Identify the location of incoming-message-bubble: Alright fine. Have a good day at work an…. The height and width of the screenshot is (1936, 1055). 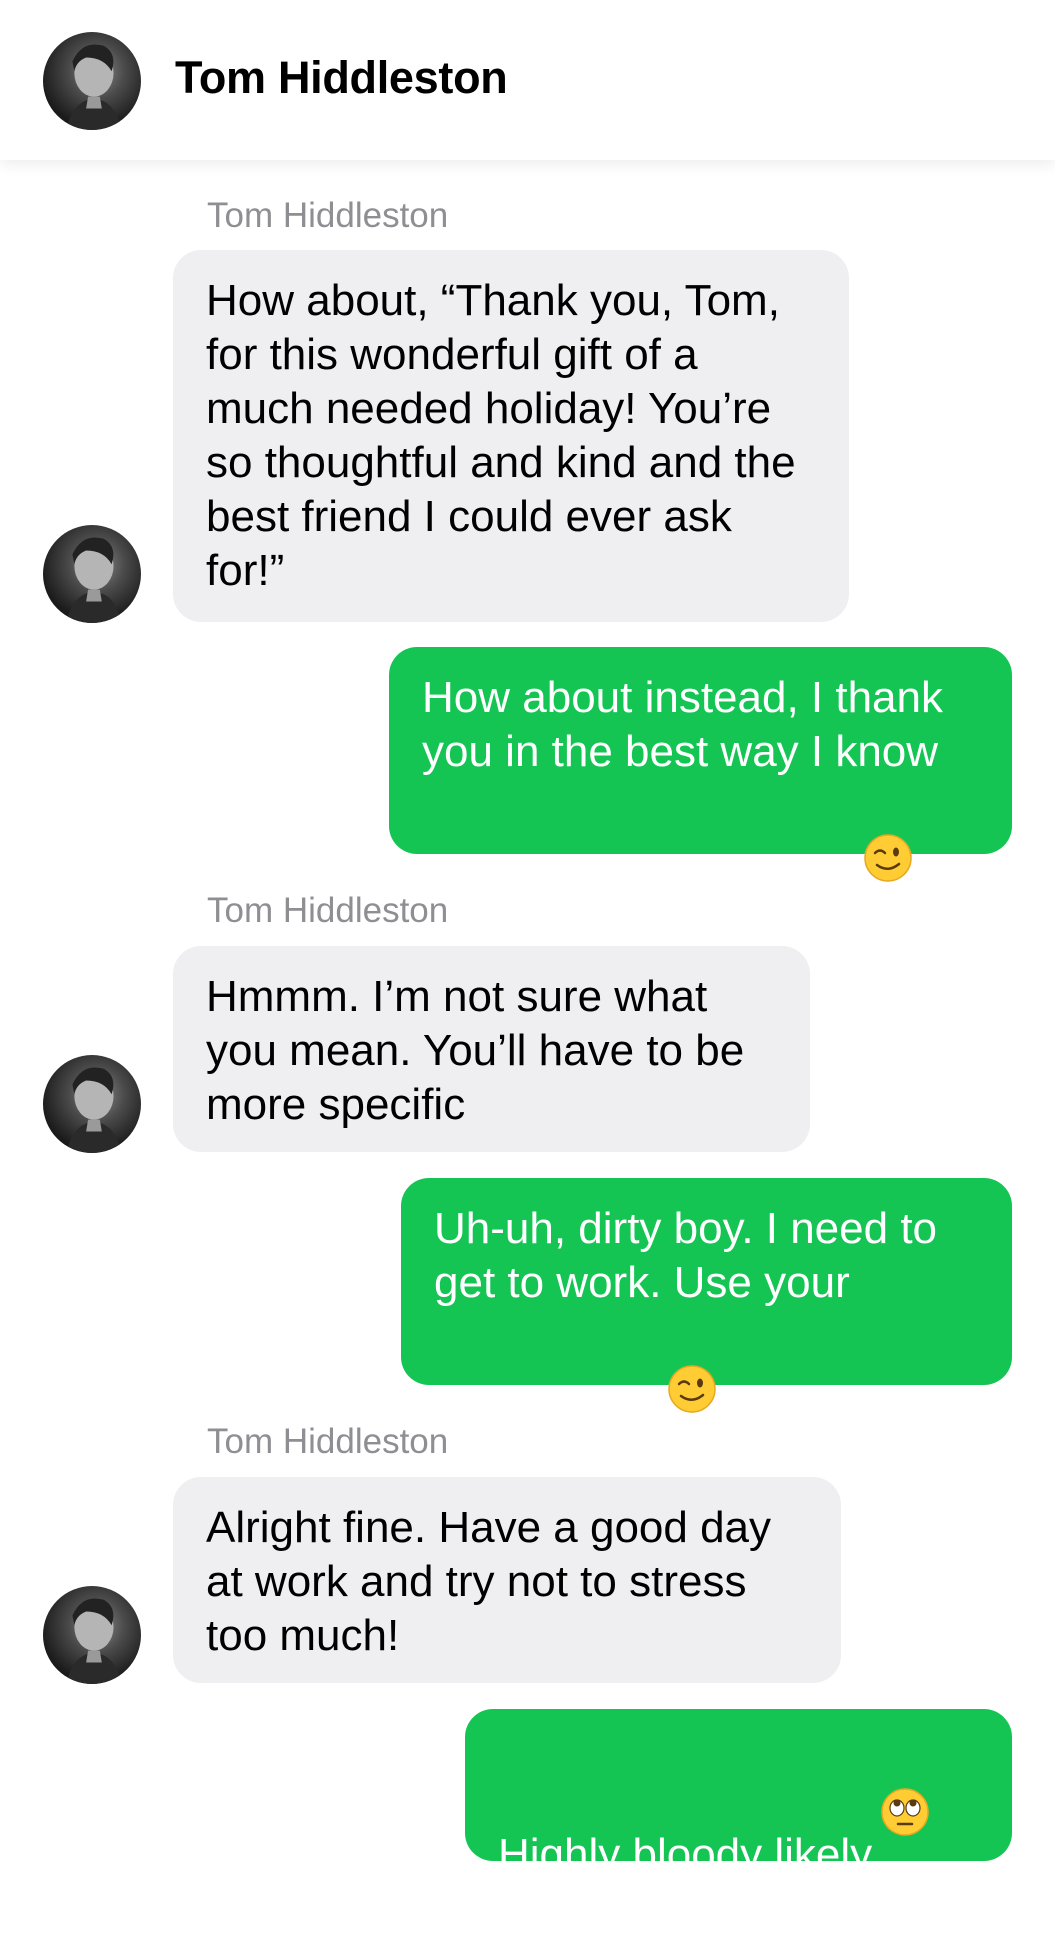
(507, 1580).